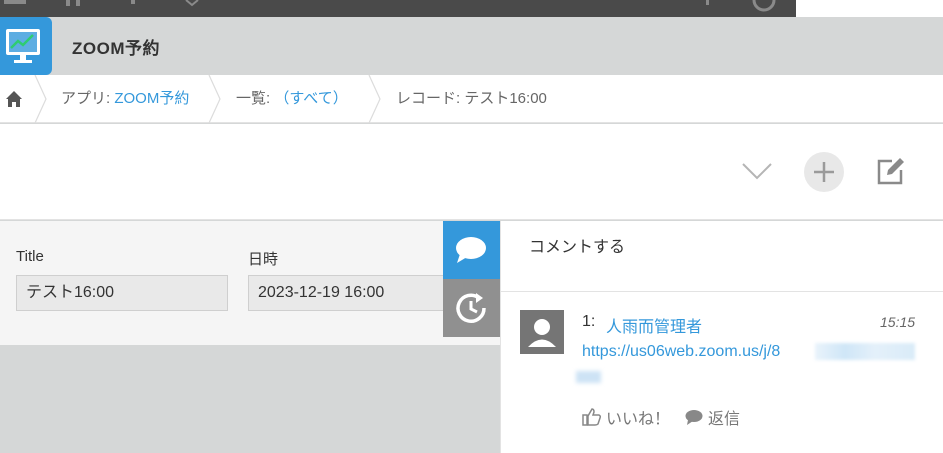  I want to click on reply-bubble-icon, so click(694, 417).